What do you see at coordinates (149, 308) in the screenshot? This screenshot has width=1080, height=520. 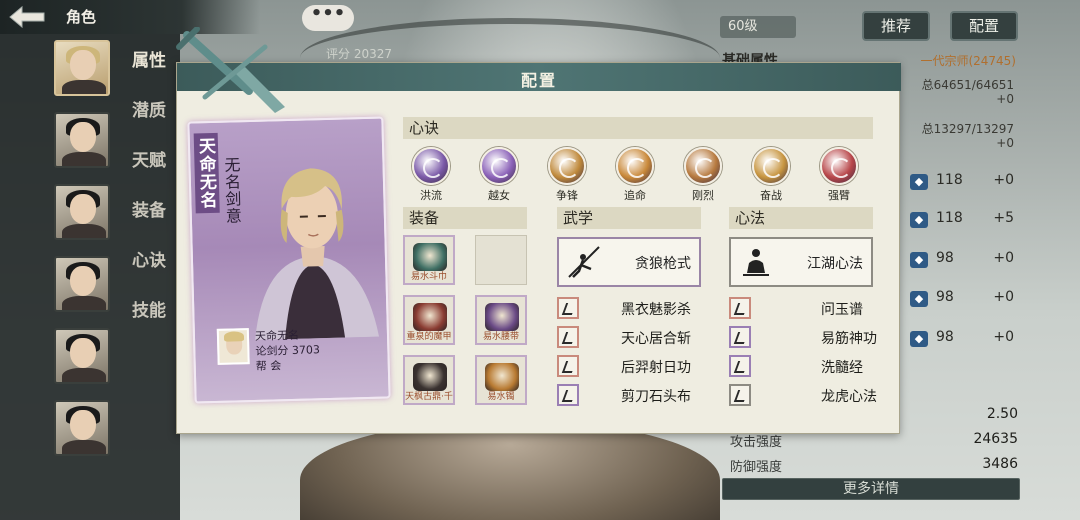 I see `tab-skills: 技能` at bounding box center [149, 308].